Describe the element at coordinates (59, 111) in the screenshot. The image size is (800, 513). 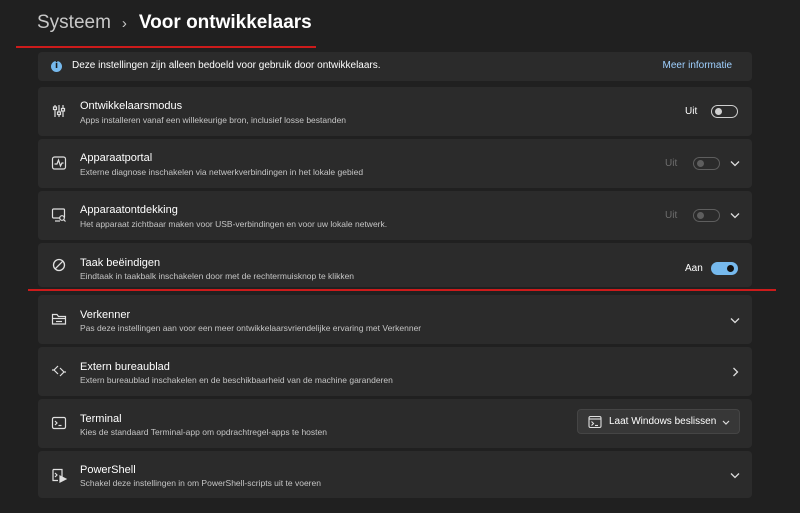
I see `developer-mode-icon` at that location.